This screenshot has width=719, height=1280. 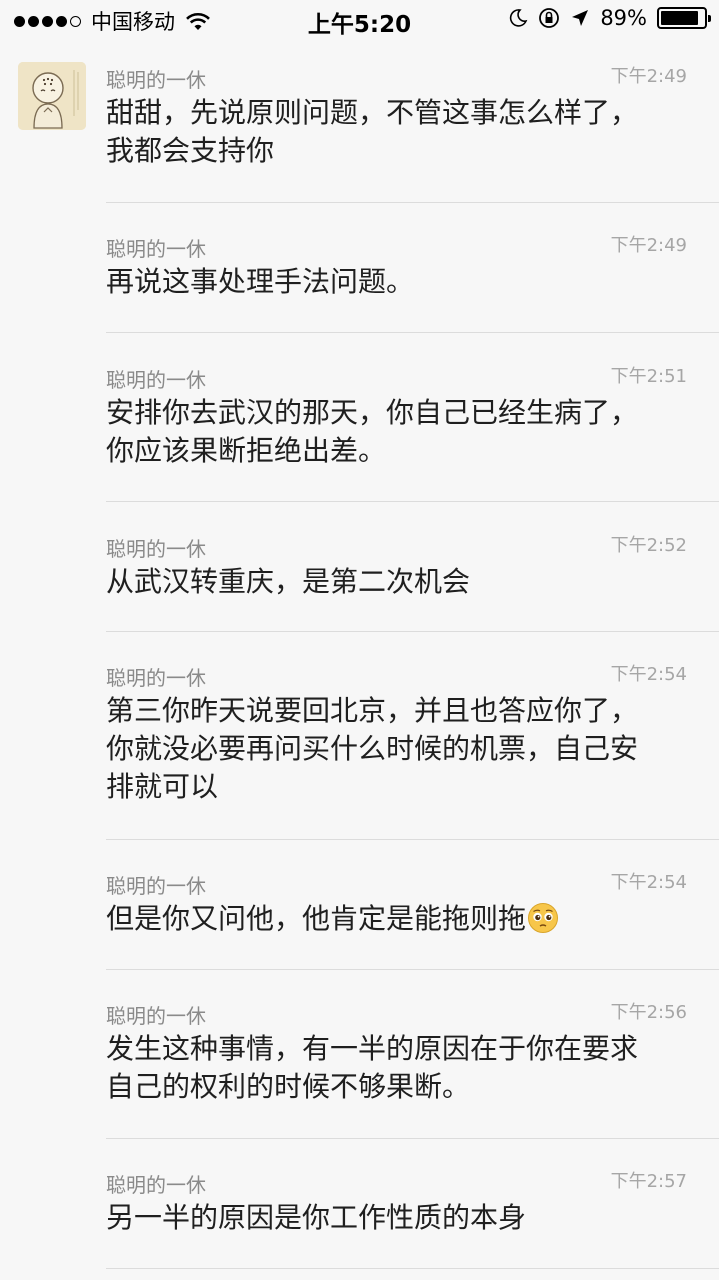 I want to click on avatar, so click(x=52, y=96).